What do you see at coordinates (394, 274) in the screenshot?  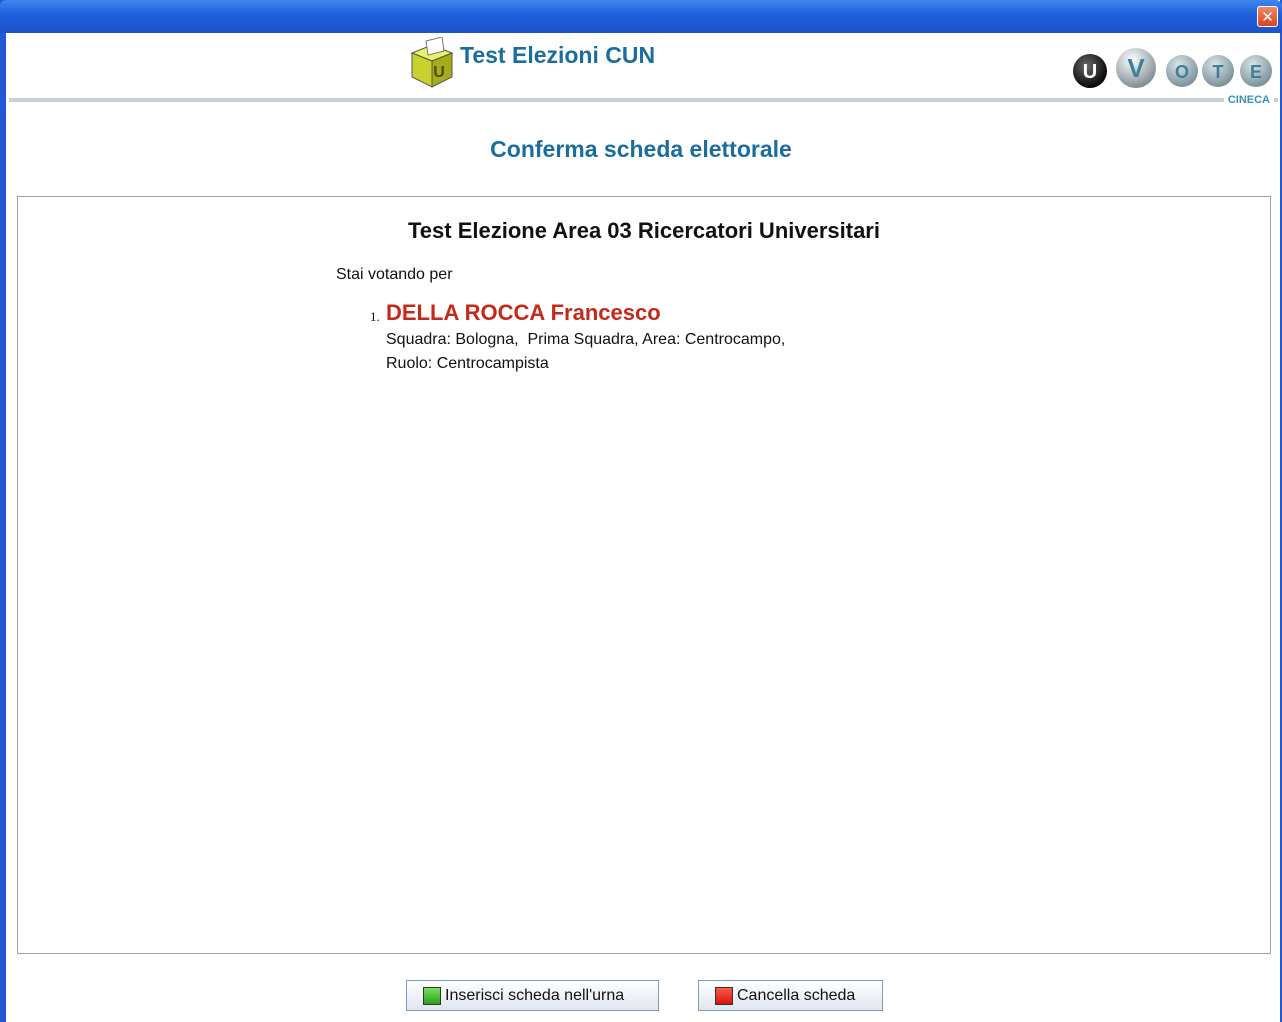 I see `voting-label: Stai votando per` at bounding box center [394, 274].